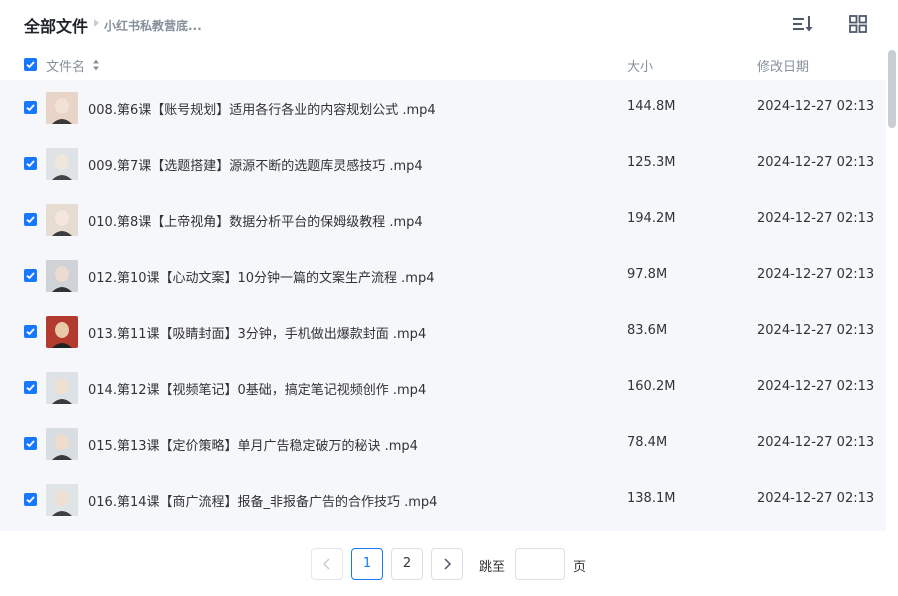  What do you see at coordinates (65, 65) in the screenshot?
I see `column-name-header: 文件名` at bounding box center [65, 65].